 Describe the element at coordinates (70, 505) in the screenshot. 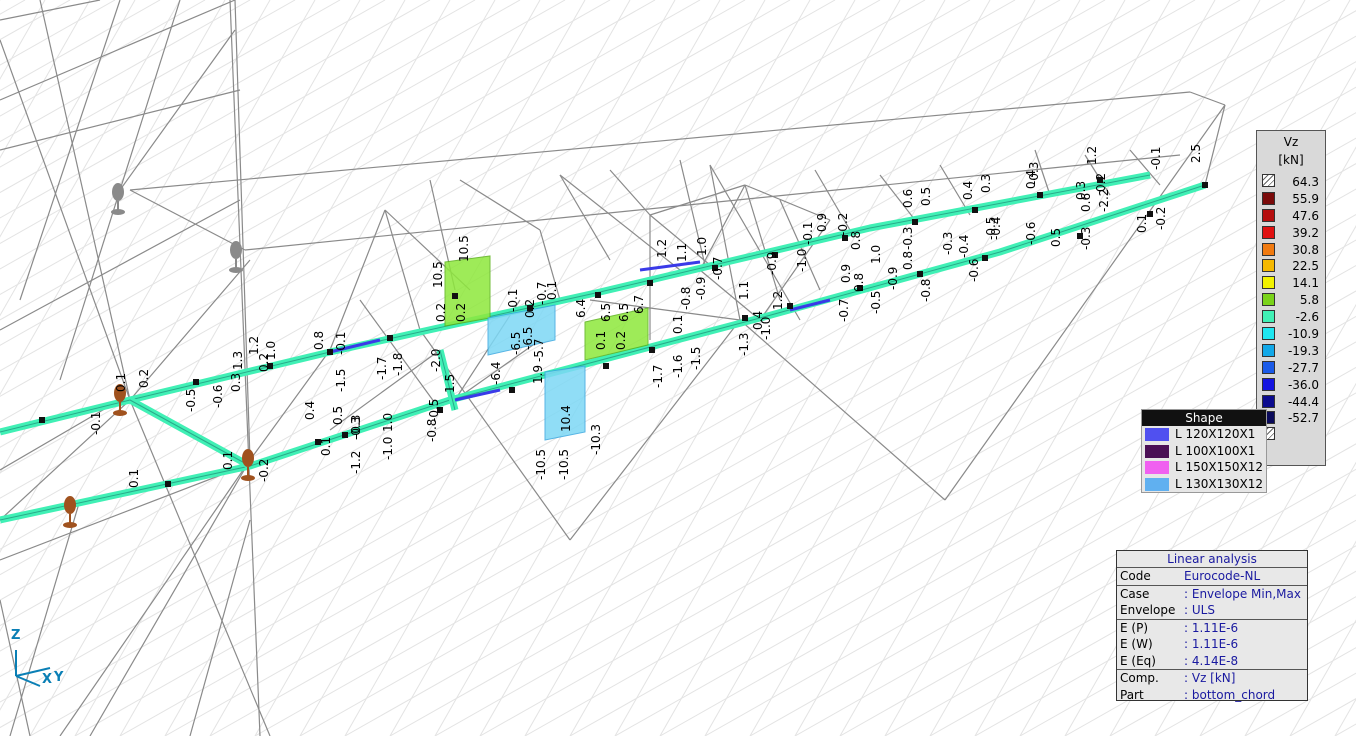

I see `support` at that location.